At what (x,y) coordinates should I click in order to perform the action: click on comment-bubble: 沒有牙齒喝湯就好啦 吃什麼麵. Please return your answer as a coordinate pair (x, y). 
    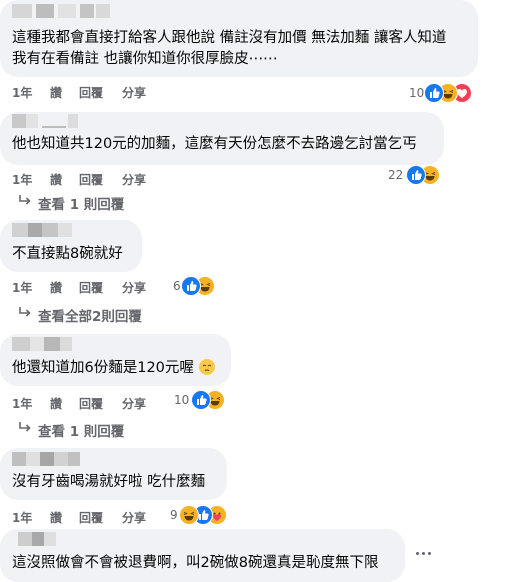
    Looking at the image, I should click on (113, 474).